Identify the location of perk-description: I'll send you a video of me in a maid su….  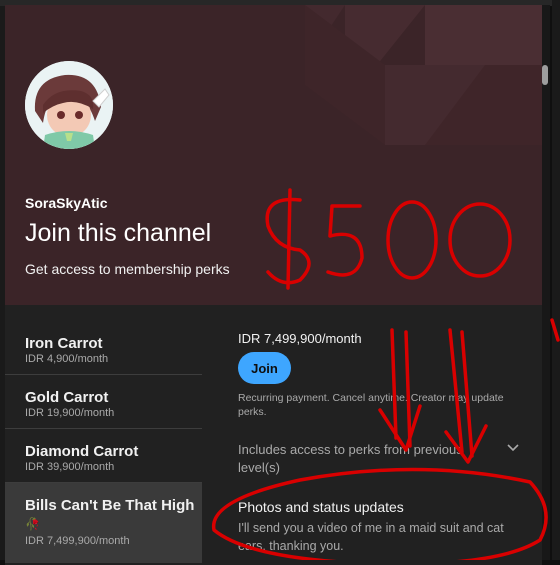
(371, 537).